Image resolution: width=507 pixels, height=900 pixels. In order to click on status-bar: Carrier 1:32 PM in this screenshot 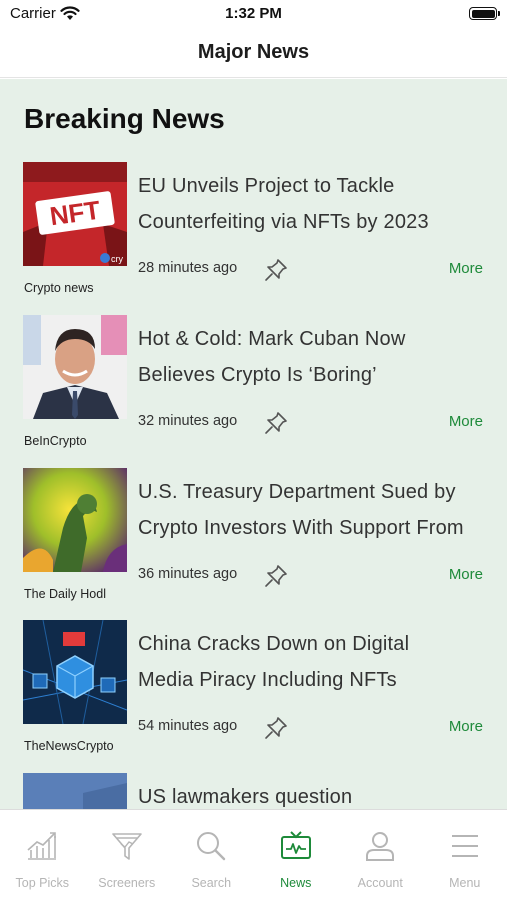, I will do `click(253, 14)`.